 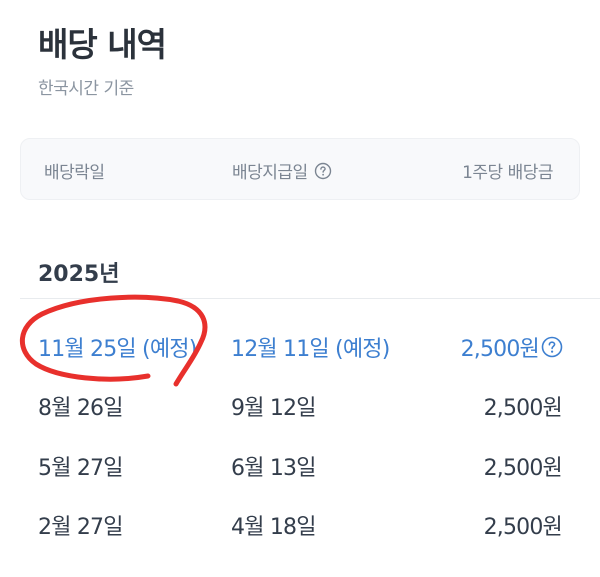 What do you see at coordinates (310, 349) in the screenshot?
I see `pay-date-cell: 12월 11일 (예정)` at bounding box center [310, 349].